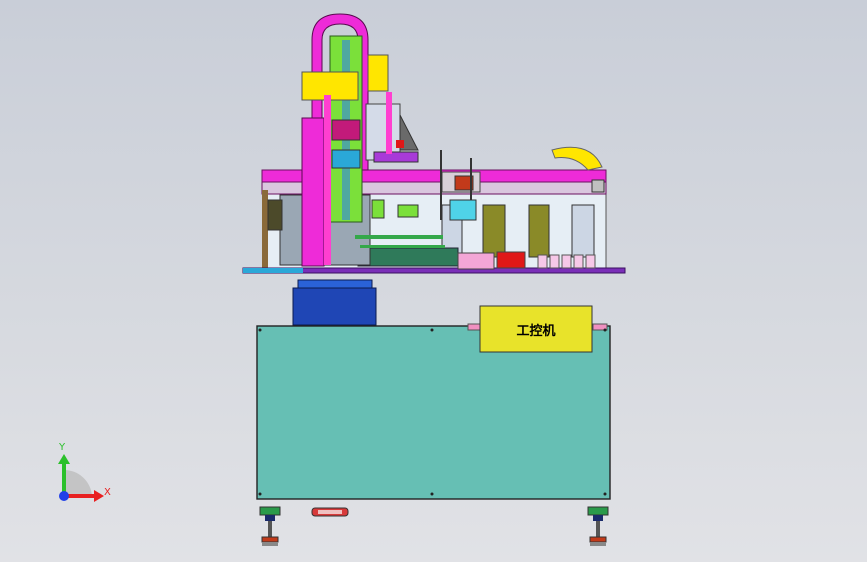 The height and width of the screenshot is (562, 867). What do you see at coordinates (313, 192) in the screenshot?
I see `vertical-arm-magenta` at bounding box center [313, 192].